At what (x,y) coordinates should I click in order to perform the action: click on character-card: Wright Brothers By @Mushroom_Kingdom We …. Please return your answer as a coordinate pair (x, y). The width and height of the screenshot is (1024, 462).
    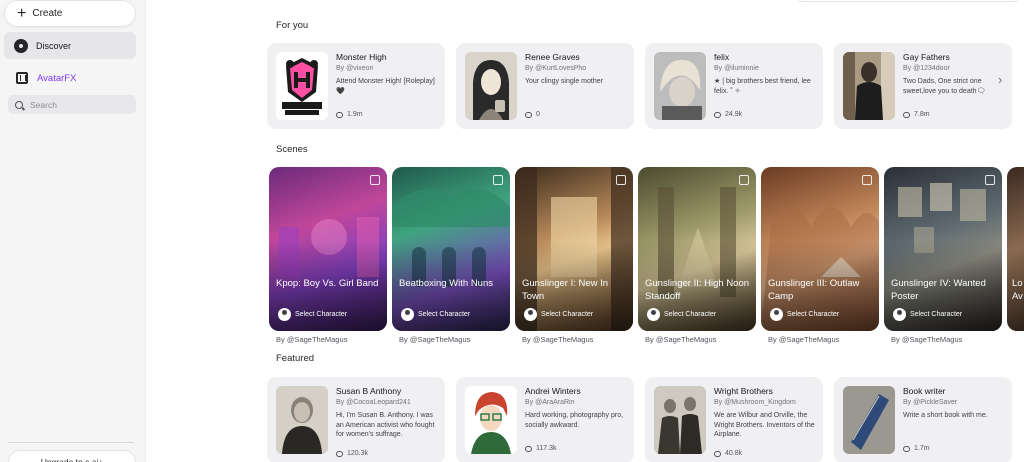
    Looking at the image, I should click on (734, 419).